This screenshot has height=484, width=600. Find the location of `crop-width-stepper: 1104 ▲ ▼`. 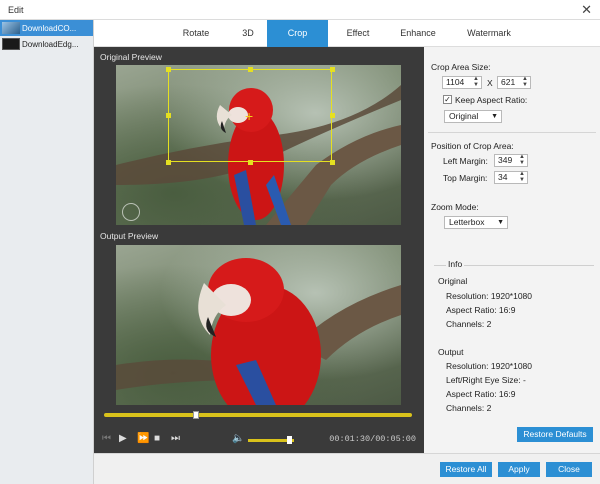

crop-width-stepper: 1104 ▲ ▼ is located at coordinates (462, 82).